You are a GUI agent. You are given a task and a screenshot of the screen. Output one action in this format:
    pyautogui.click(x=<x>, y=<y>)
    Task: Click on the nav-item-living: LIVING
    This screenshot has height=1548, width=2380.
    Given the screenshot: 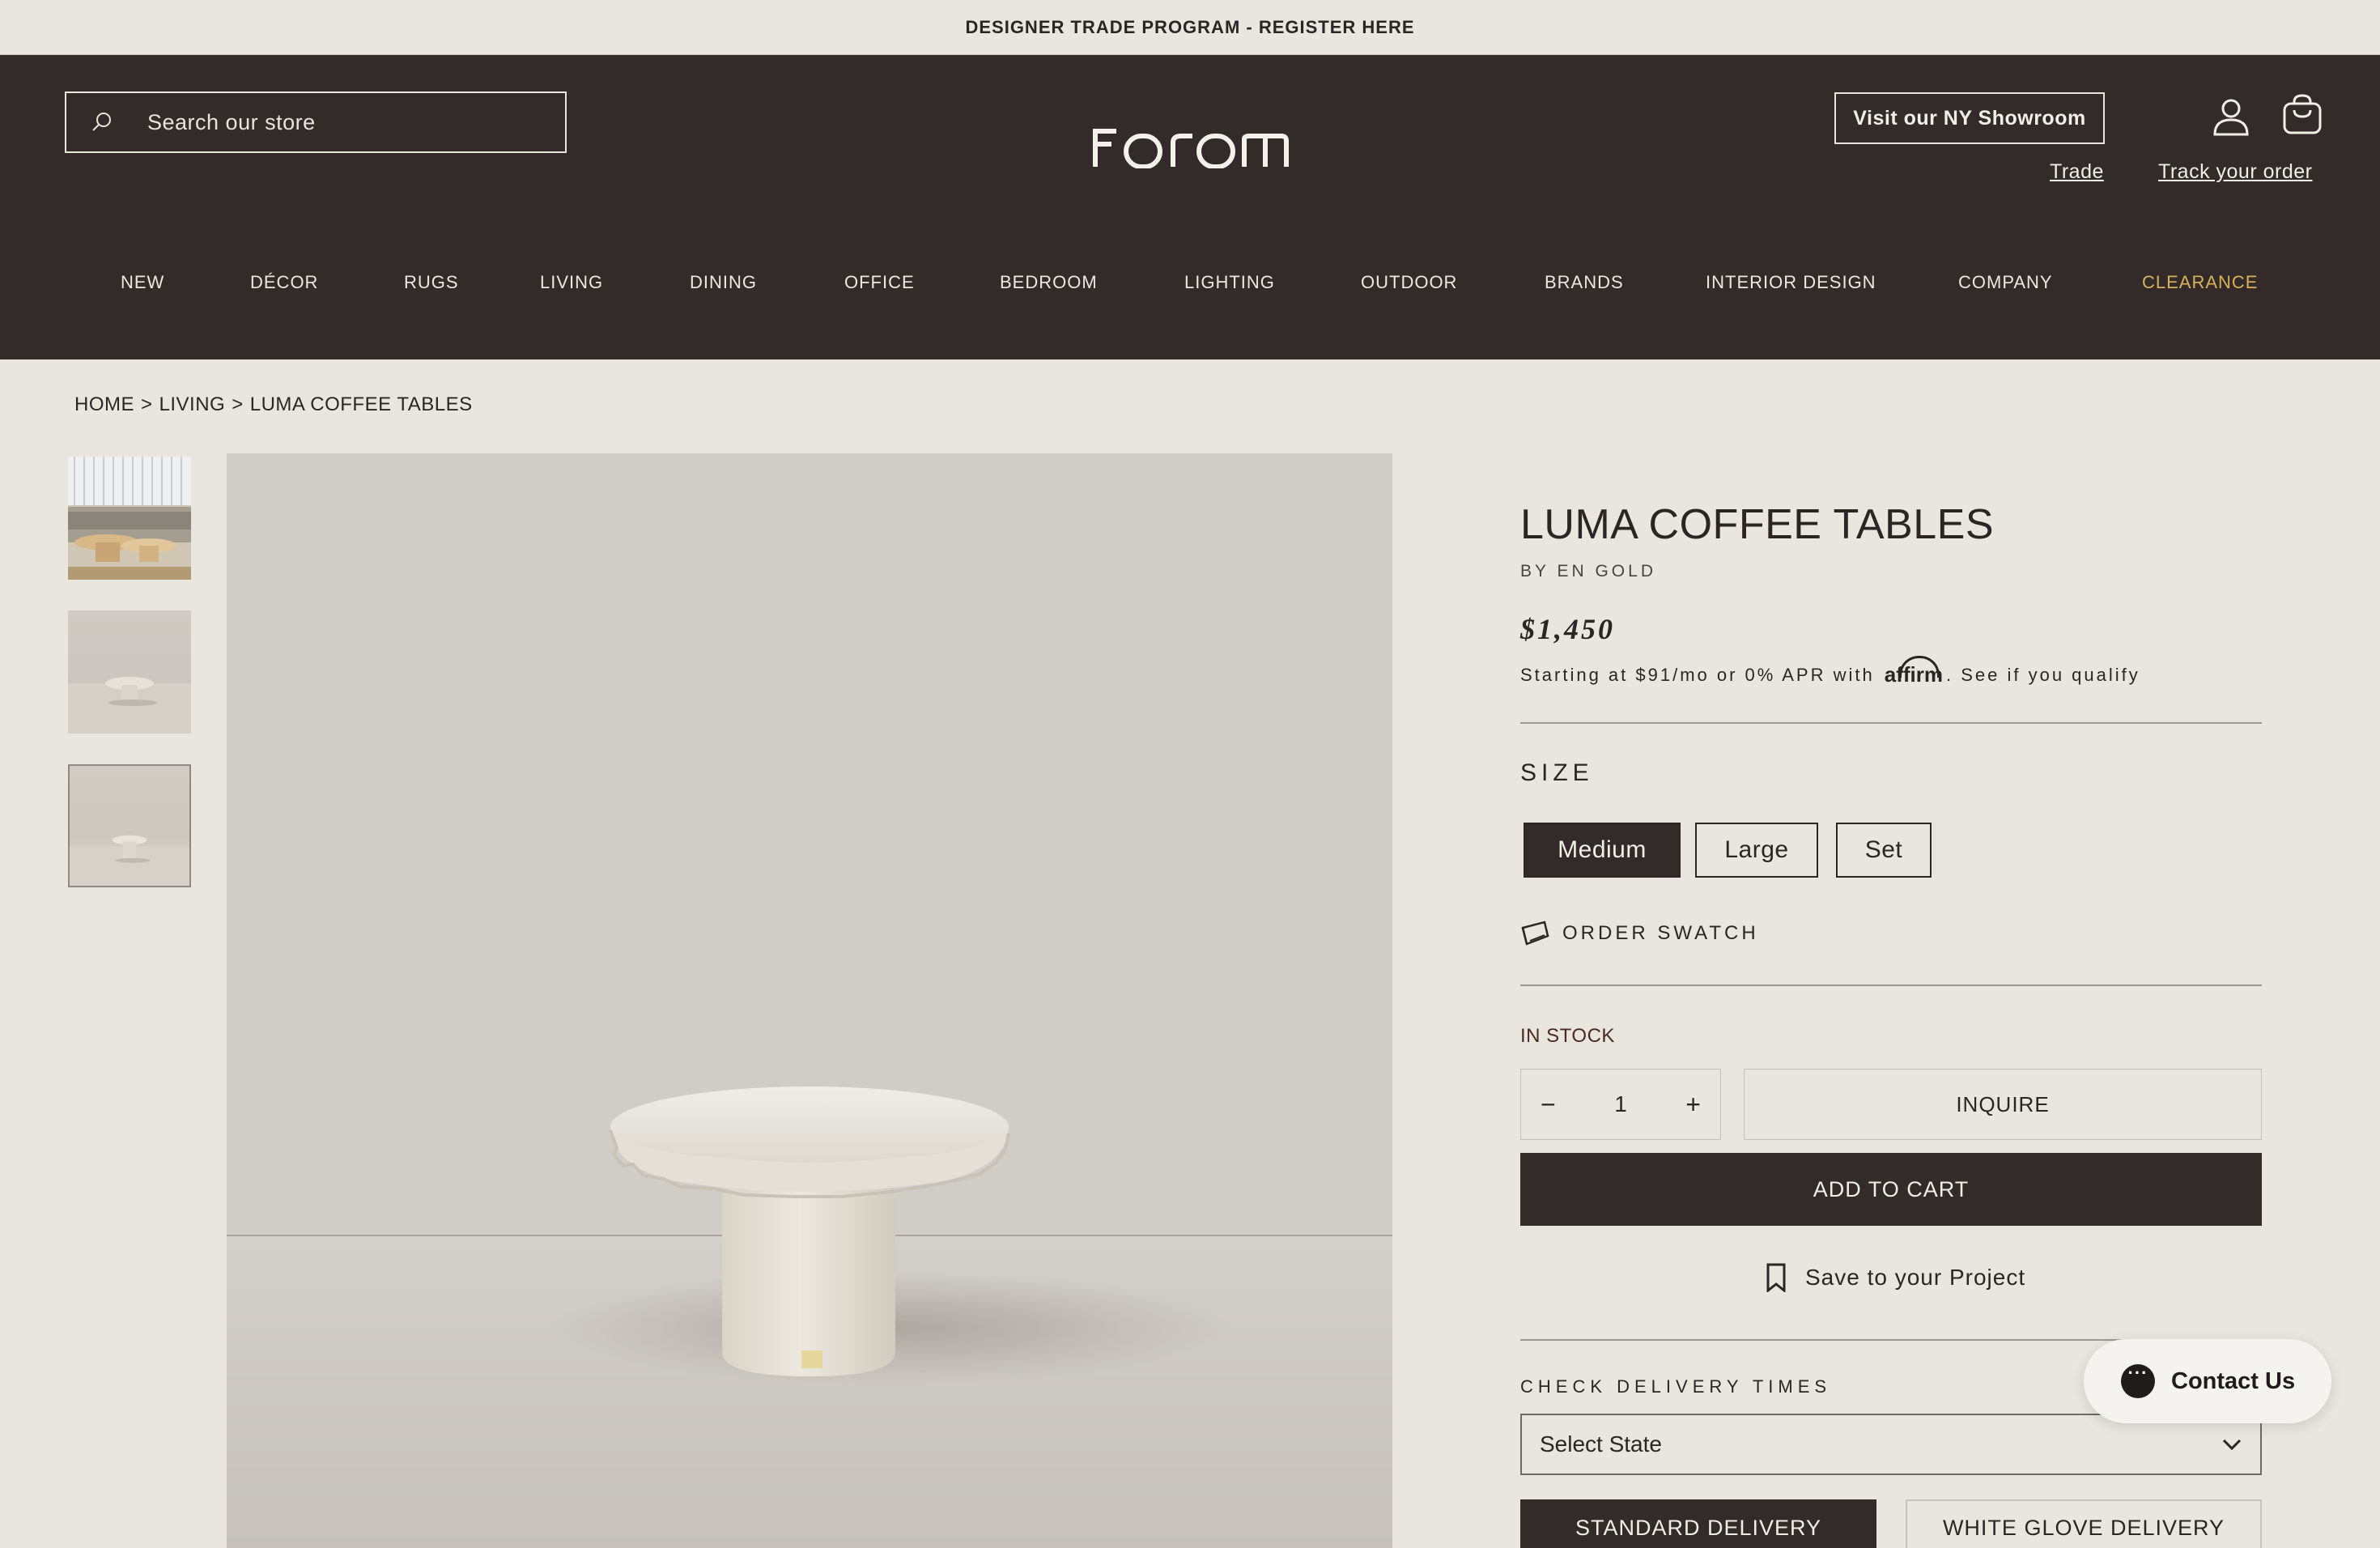 What is the action you would take?
    pyautogui.click(x=571, y=282)
    